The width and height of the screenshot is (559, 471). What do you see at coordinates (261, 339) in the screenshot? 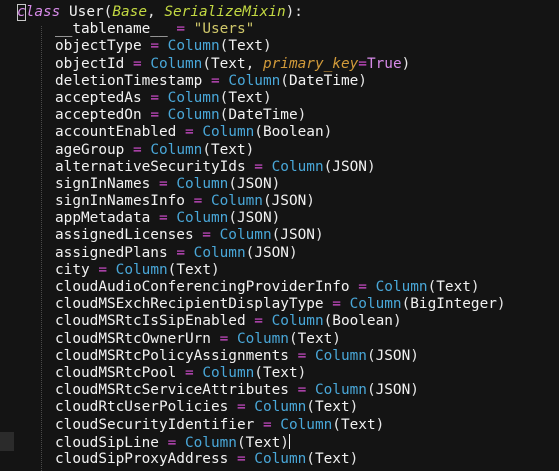
I see `column-definition-line: cloudMSRtcOwnerUrn = Column(Text)` at bounding box center [261, 339].